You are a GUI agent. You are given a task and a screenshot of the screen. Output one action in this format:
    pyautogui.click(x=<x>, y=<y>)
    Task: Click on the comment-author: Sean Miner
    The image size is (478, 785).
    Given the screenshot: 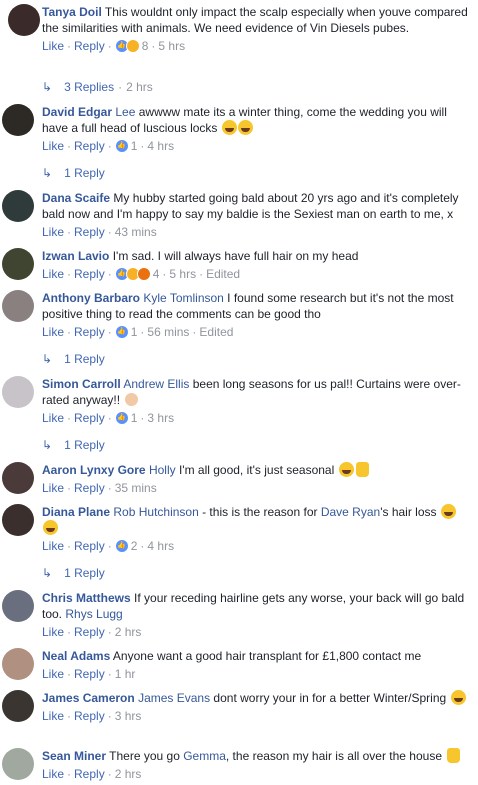 What is the action you would take?
    pyautogui.click(x=74, y=756)
    